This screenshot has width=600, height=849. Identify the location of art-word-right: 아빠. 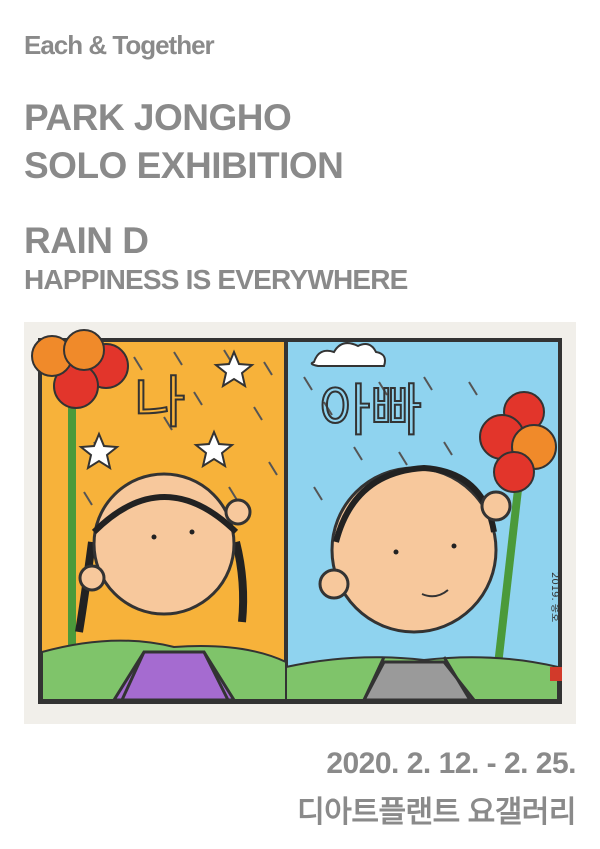
(370, 411).